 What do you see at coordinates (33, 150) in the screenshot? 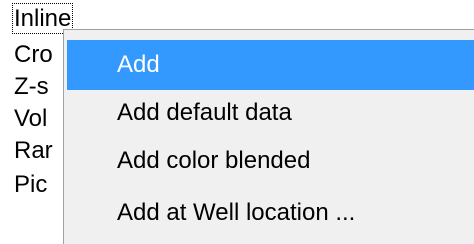
I see `list-item-rar: Rar` at bounding box center [33, 150].